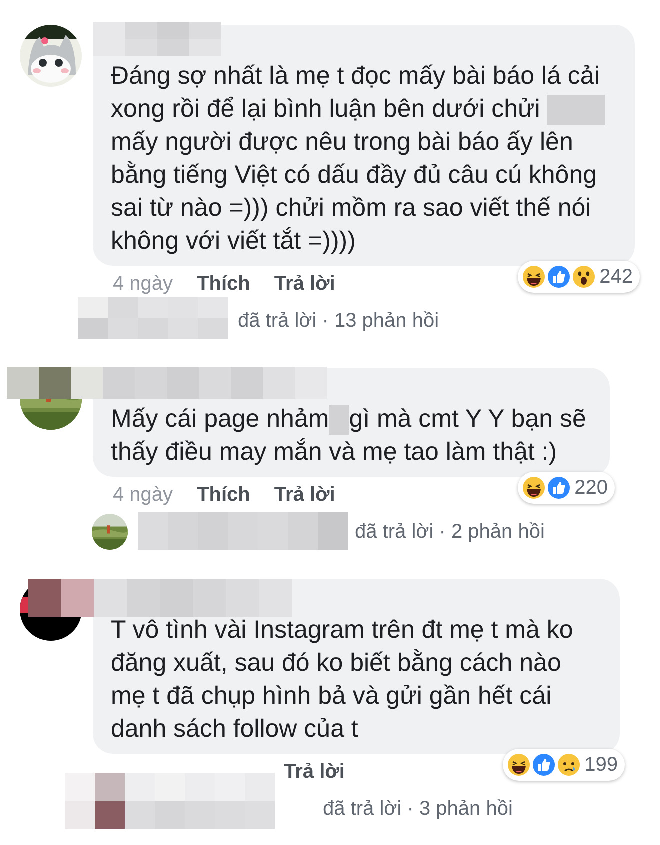  Describe the element at coordinates (591, 488) in the screenshot. I see `reaction-count: 220` at that location.